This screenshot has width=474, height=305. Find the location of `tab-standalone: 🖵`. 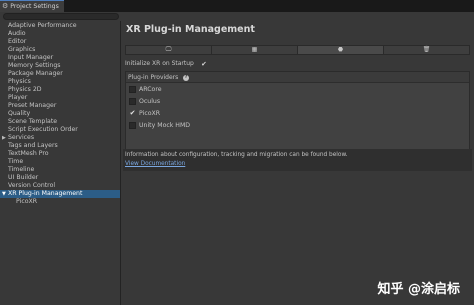

tab-standalone: 🖵 is located at coordinates (168, 50).